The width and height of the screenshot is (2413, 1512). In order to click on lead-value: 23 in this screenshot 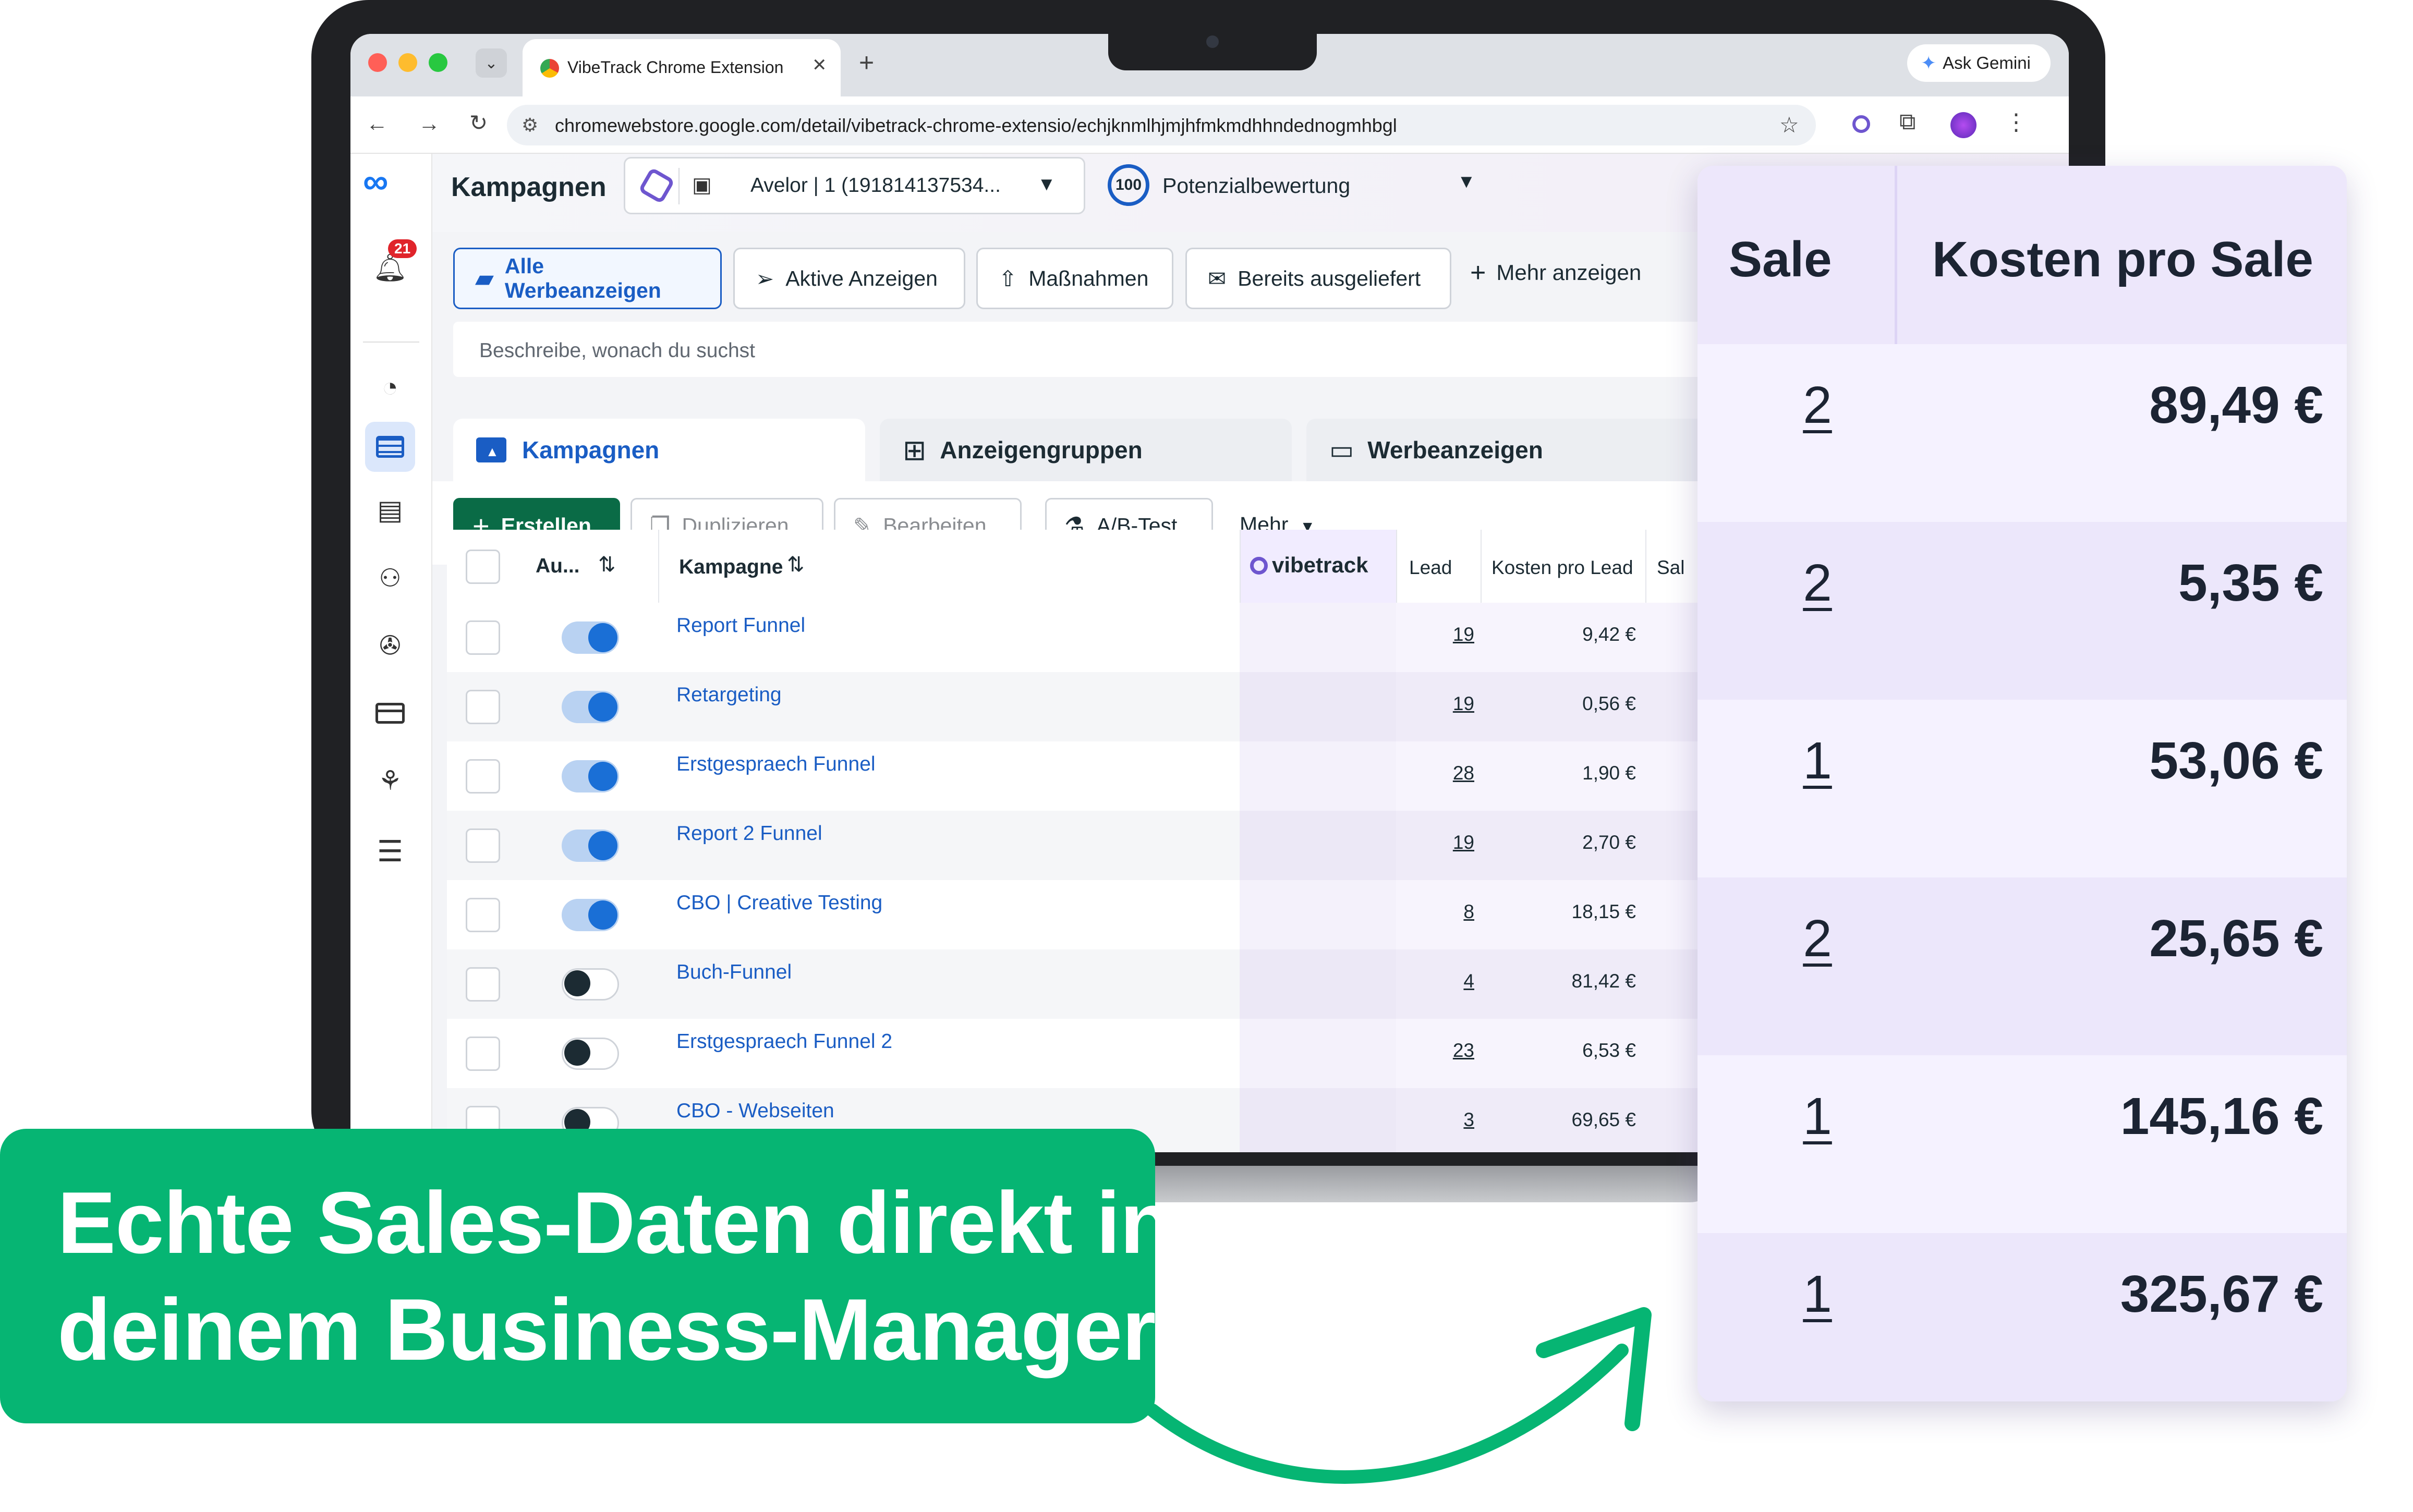, I will do `click(1435, 1051)`.